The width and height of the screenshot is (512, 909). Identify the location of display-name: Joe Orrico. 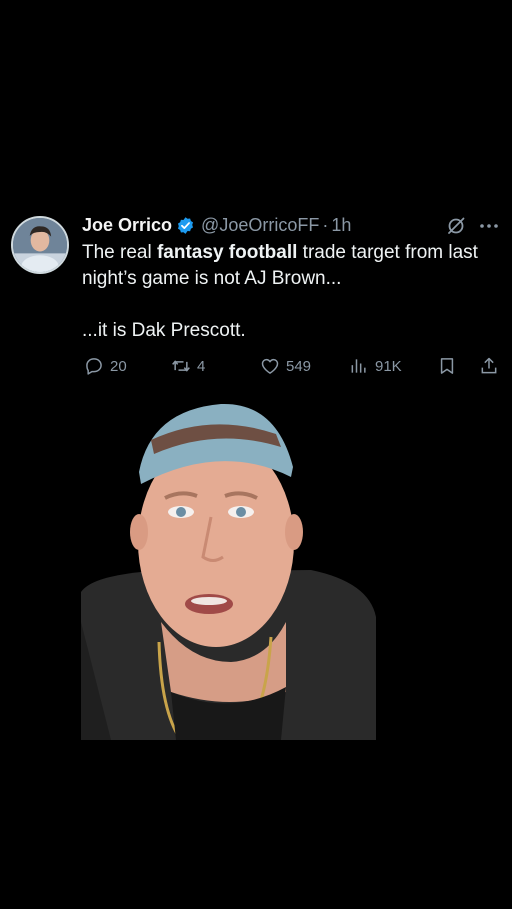
(127, 225).